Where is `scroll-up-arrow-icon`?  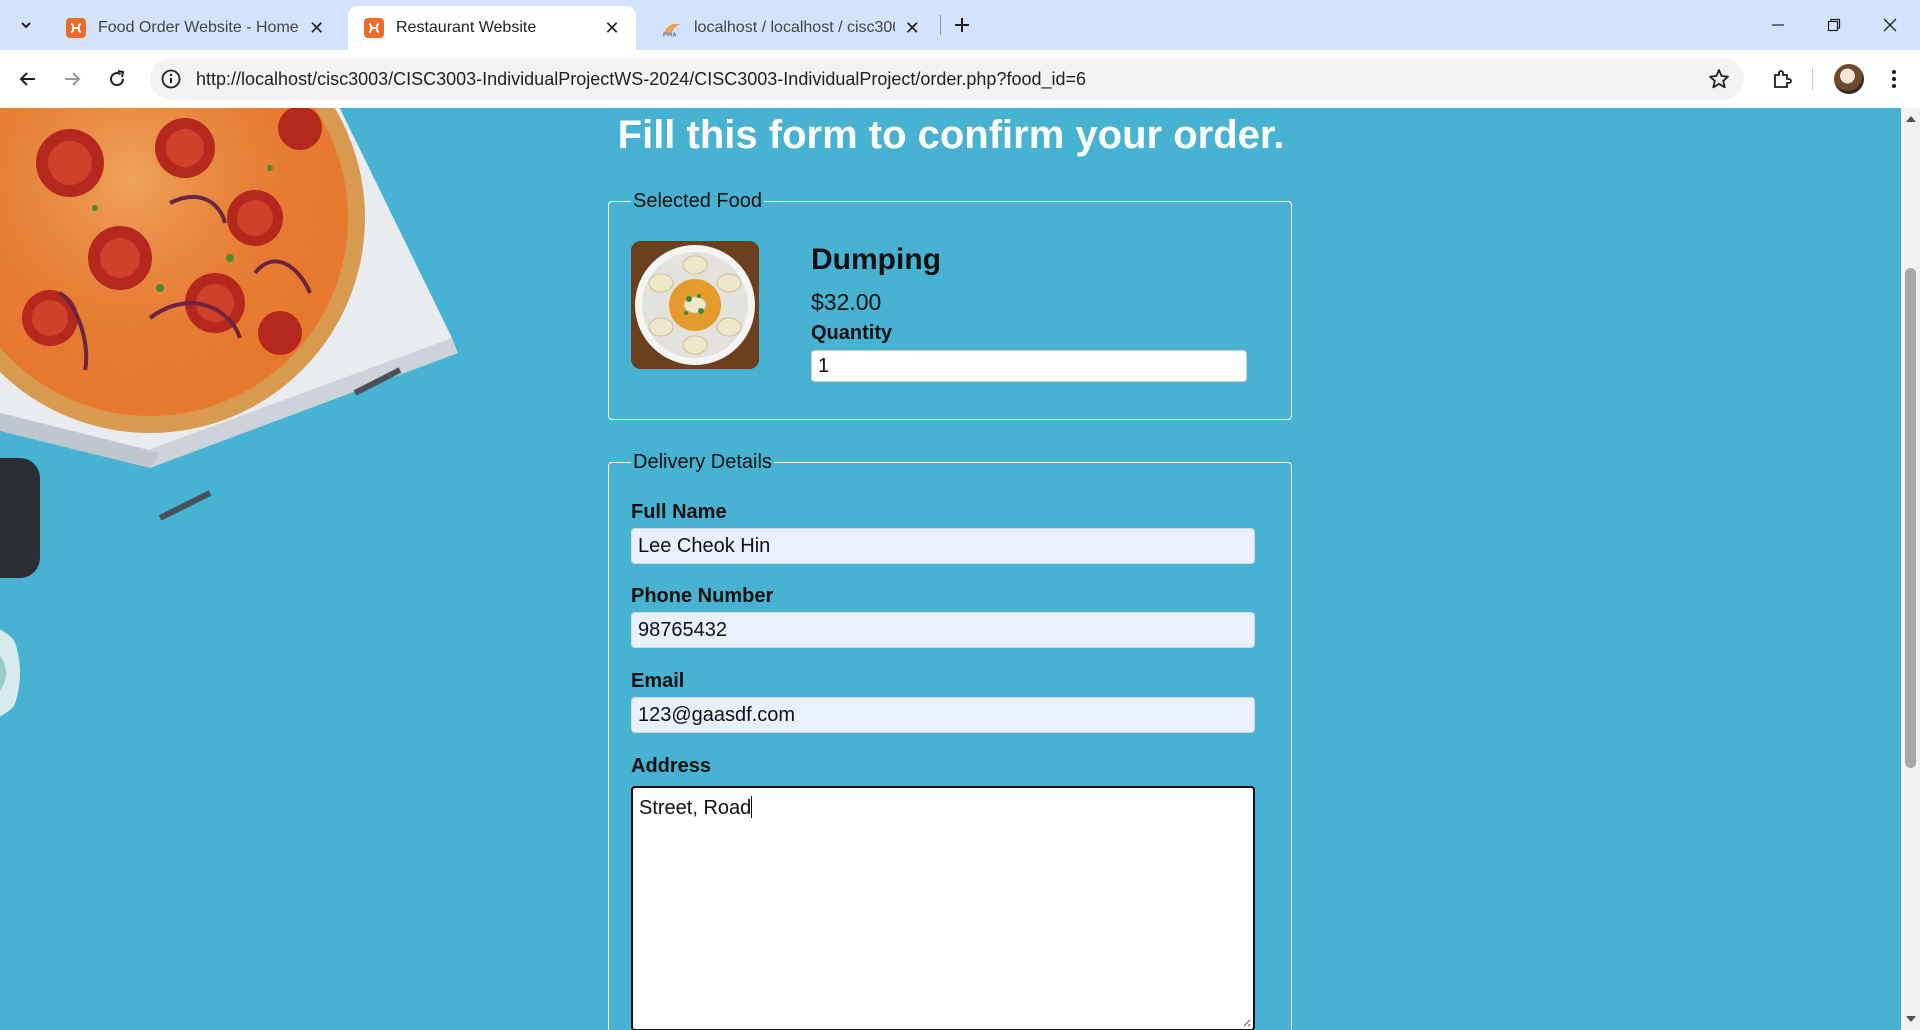 scroll-up-arrow-icon is located at coordinates (1911, 119).